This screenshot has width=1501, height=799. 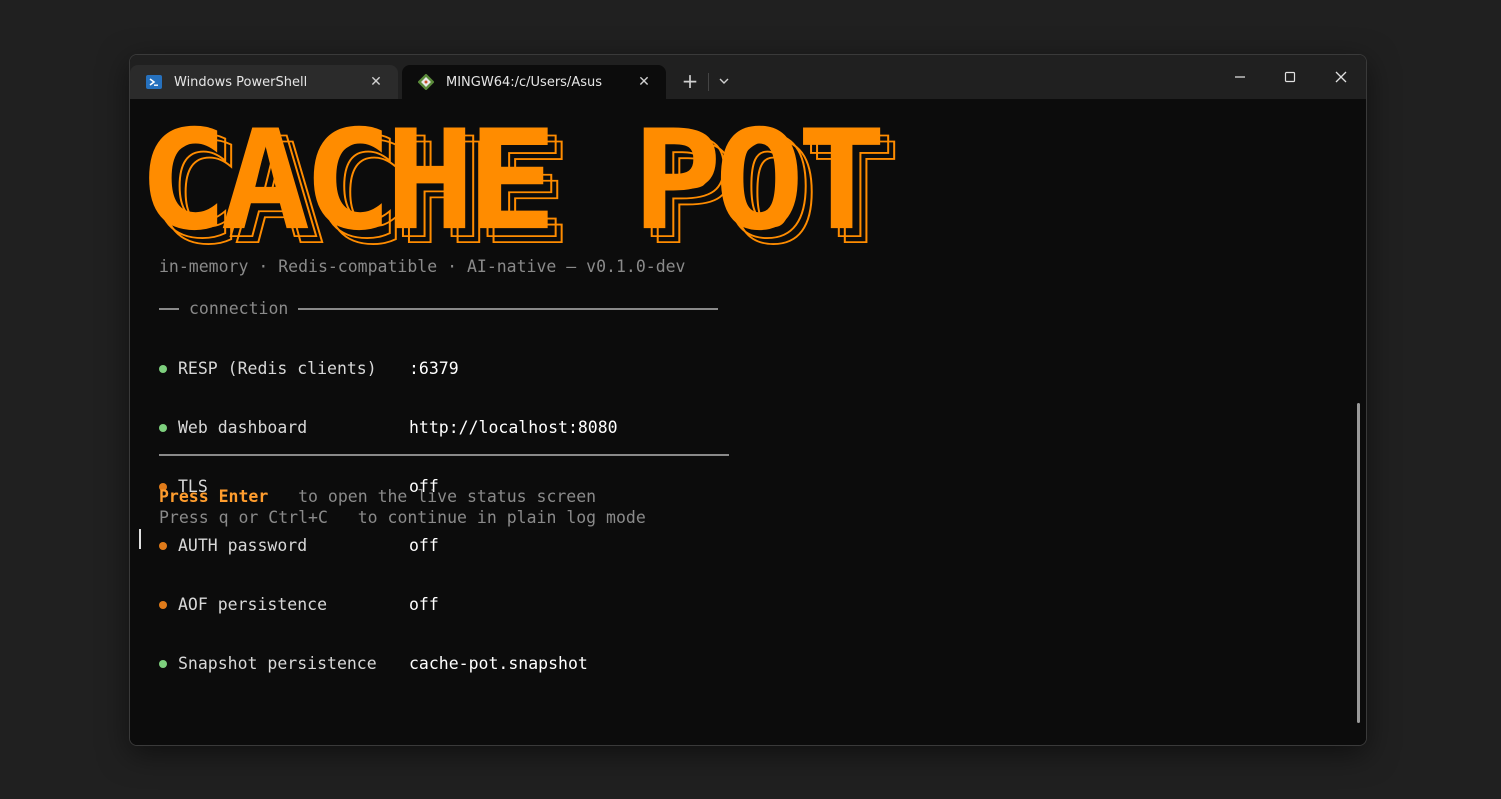 What do you see at coordinates (277, 368) in the screenshot?
I see `row-label: RESP (Redis clients)` at bounding box center [277, 368].